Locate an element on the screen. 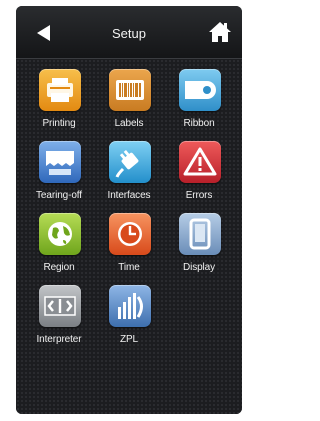 The image size is (320, 421). interpreter-label: Interpreter is located at coordinates (59, 339).